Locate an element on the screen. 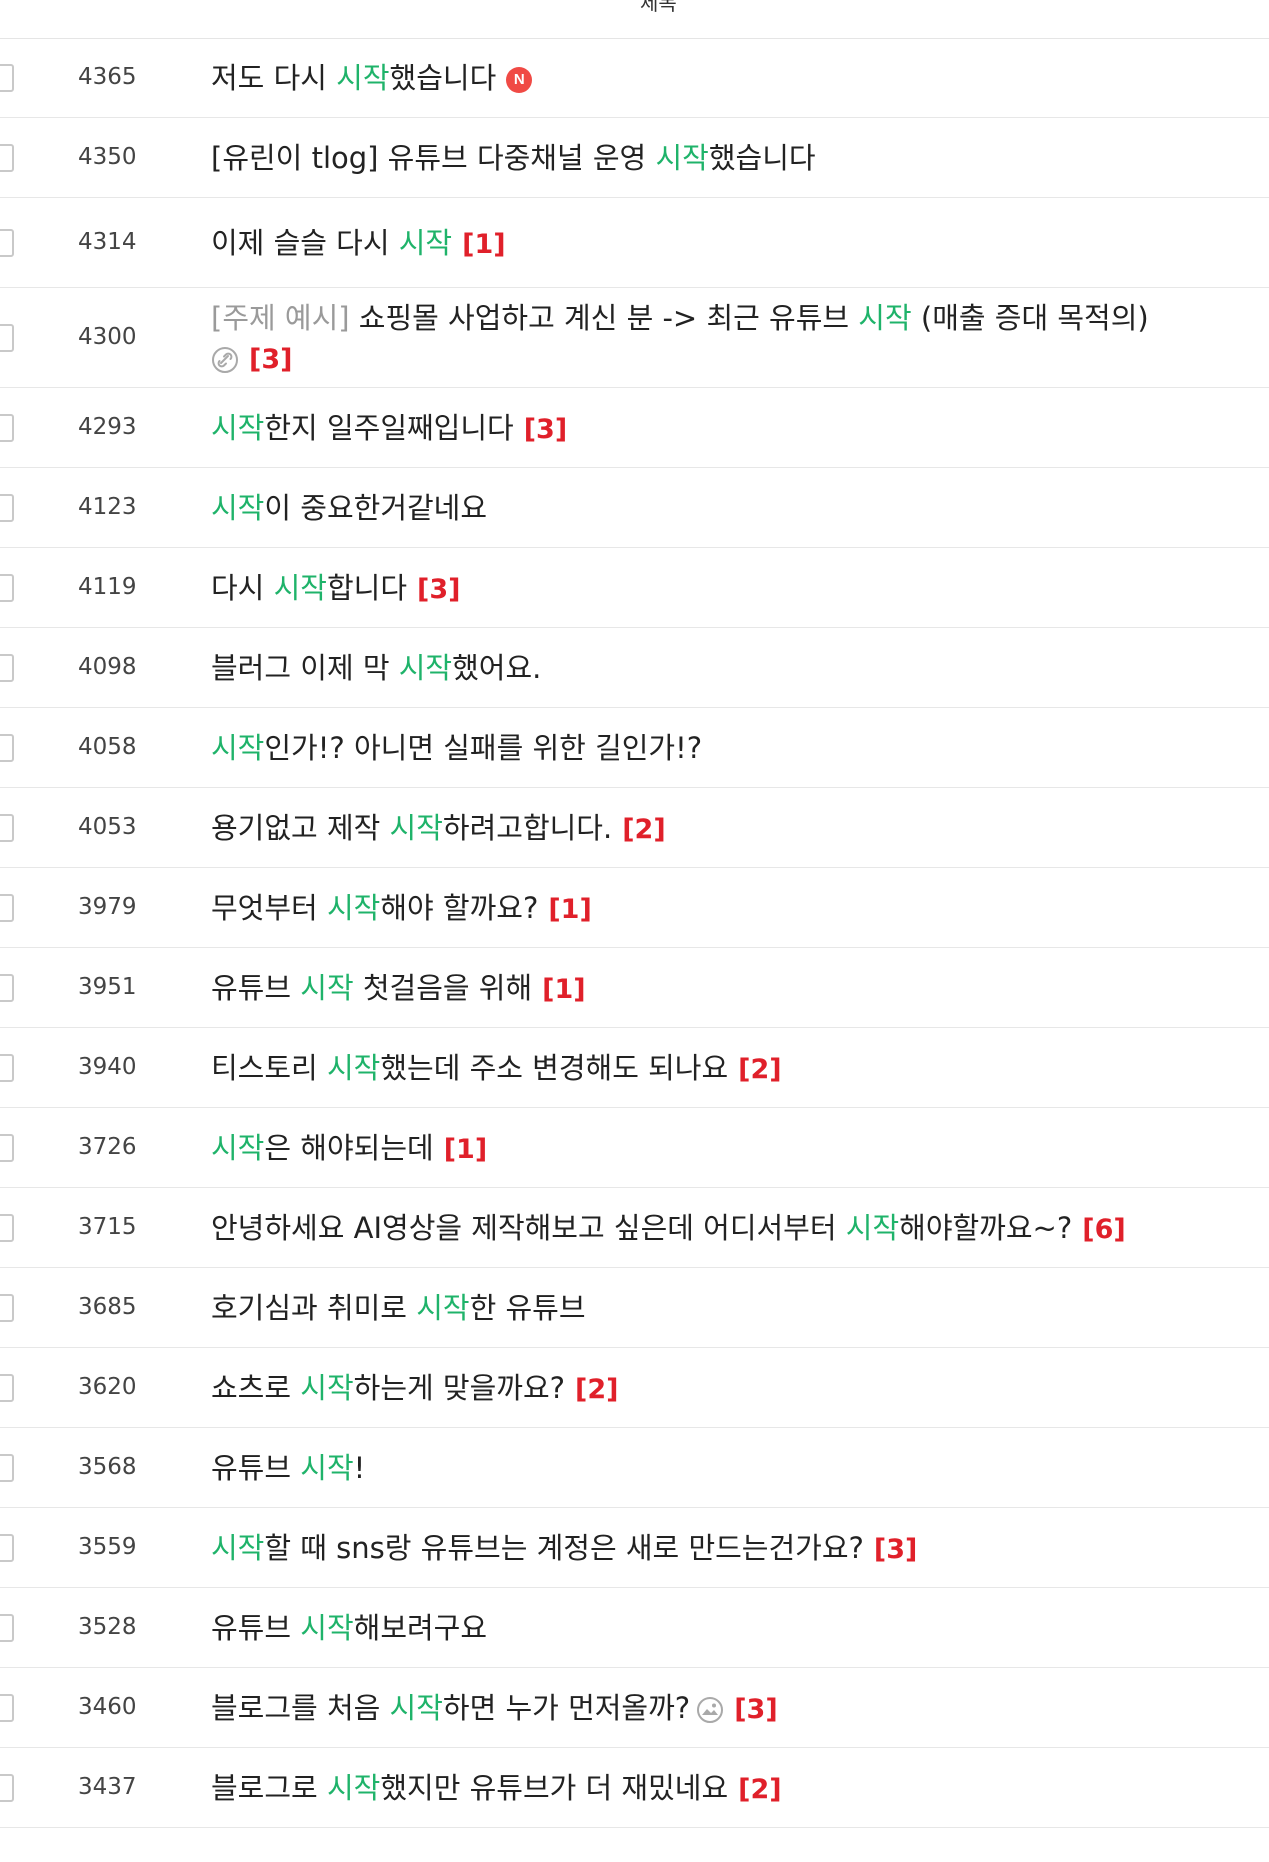 The image size is (1269, 1862). post-title-link: 유튜브 시작해보려구요 is located at coordinates (731, 1628).